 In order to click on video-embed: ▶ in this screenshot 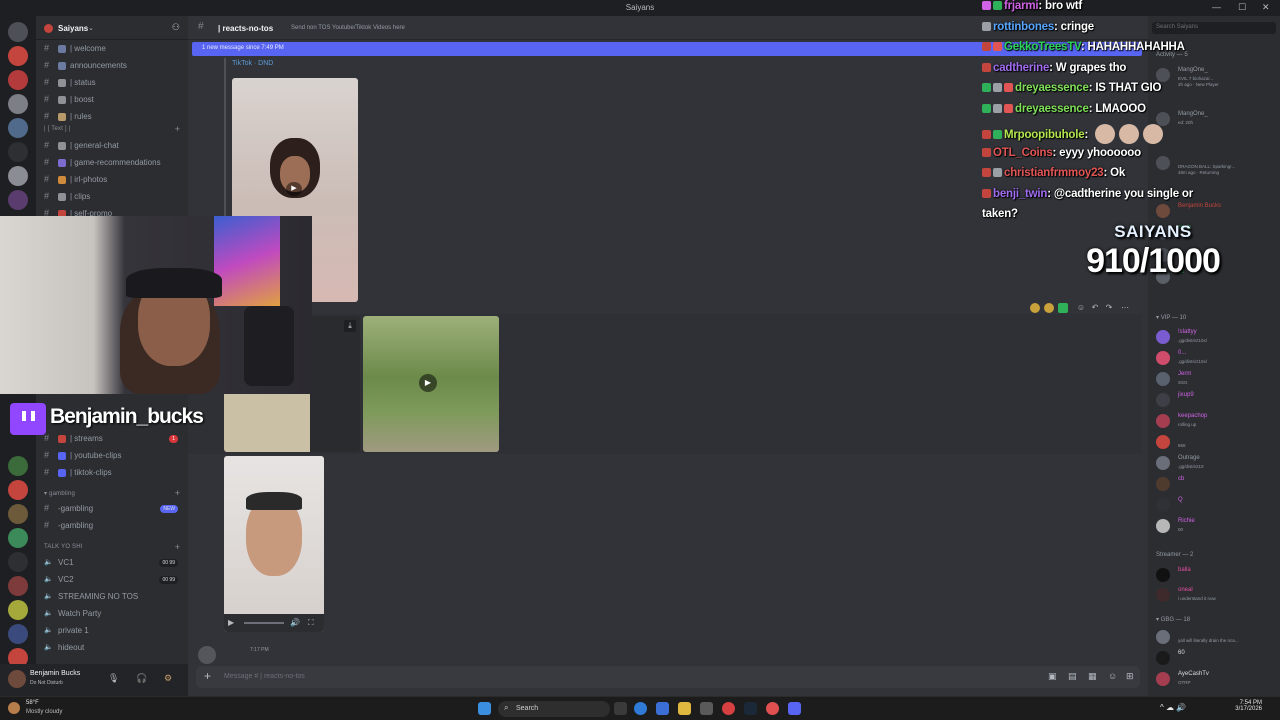, I will do `click(431, 384)`.